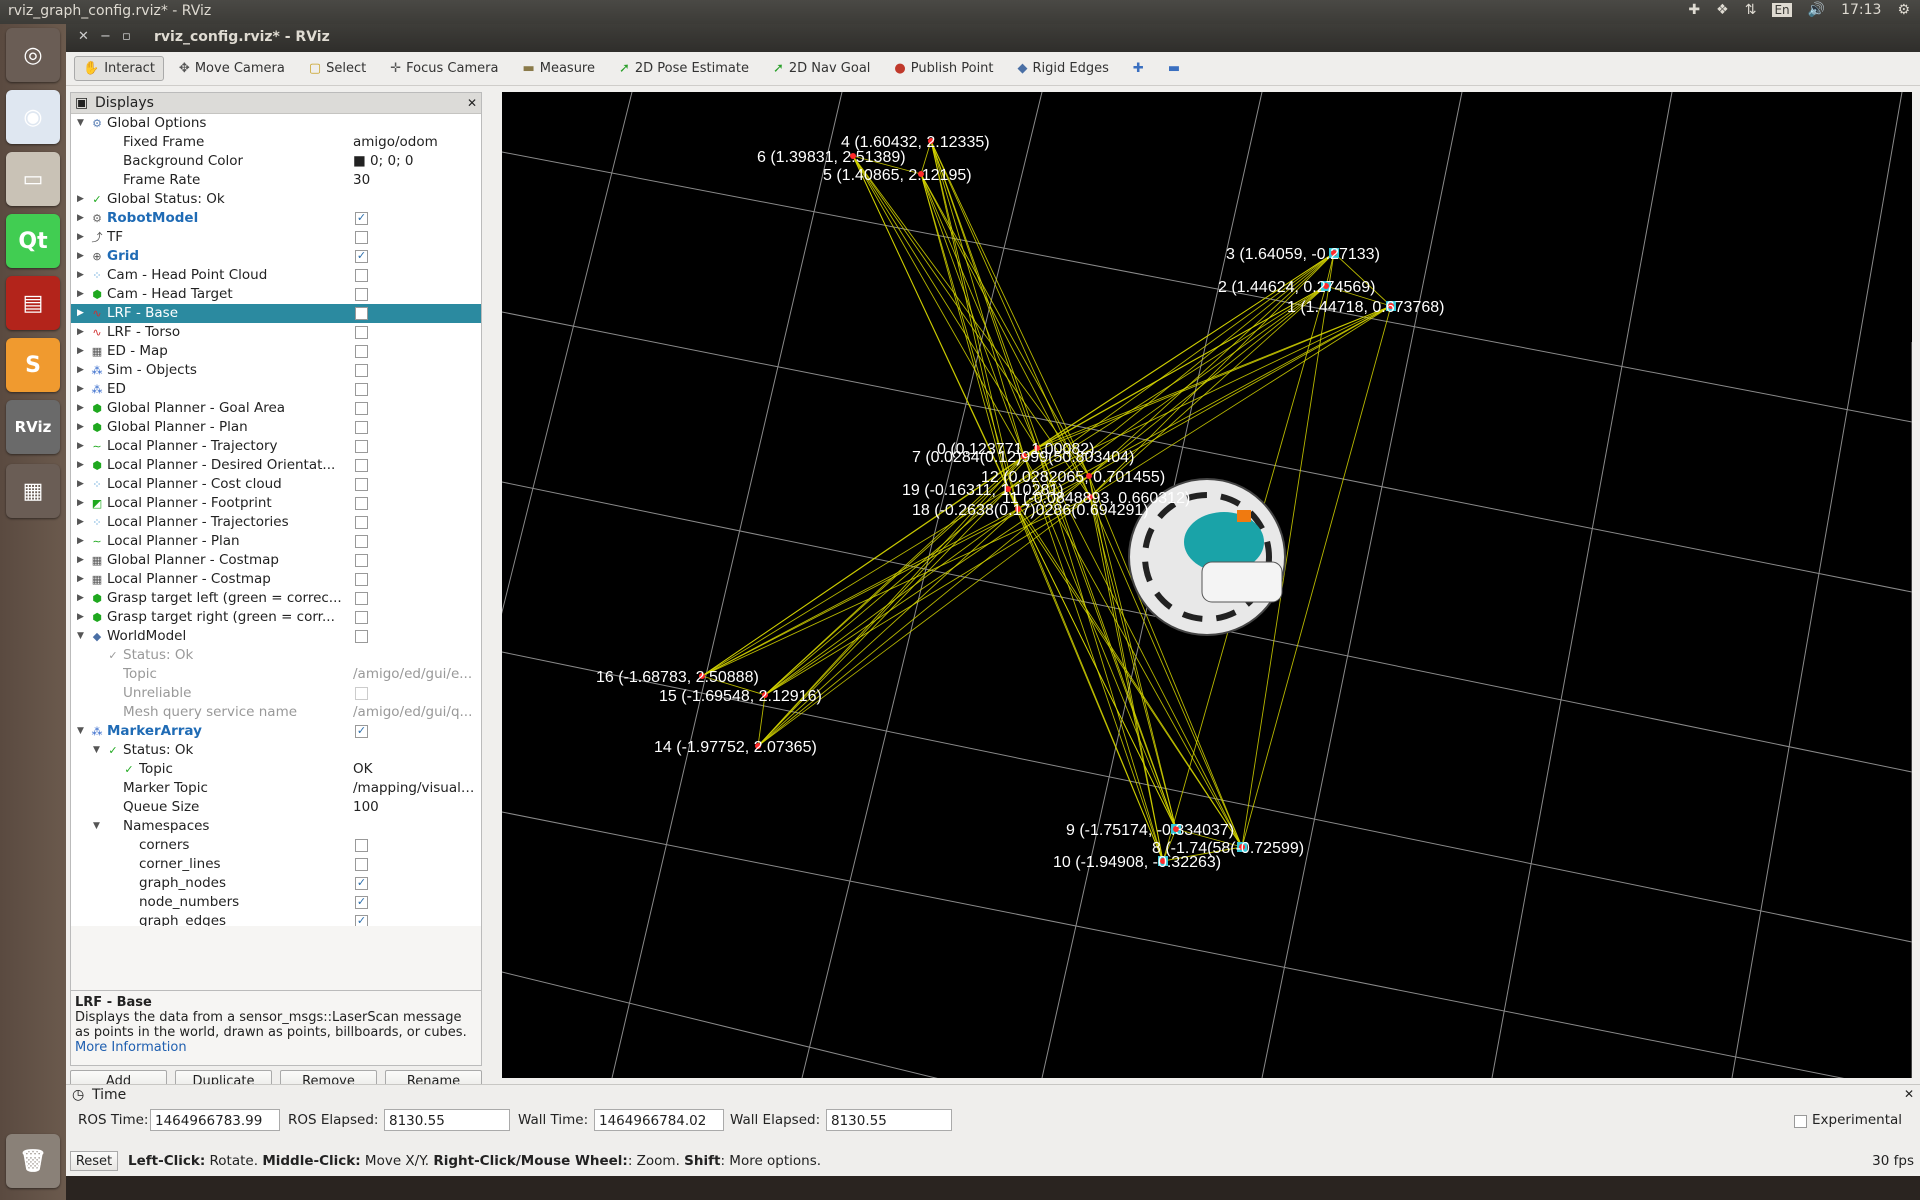 This screenshot has width=1920, height=1200. I want to click on display-row: graph_nodes ✓, so click(276, 883).